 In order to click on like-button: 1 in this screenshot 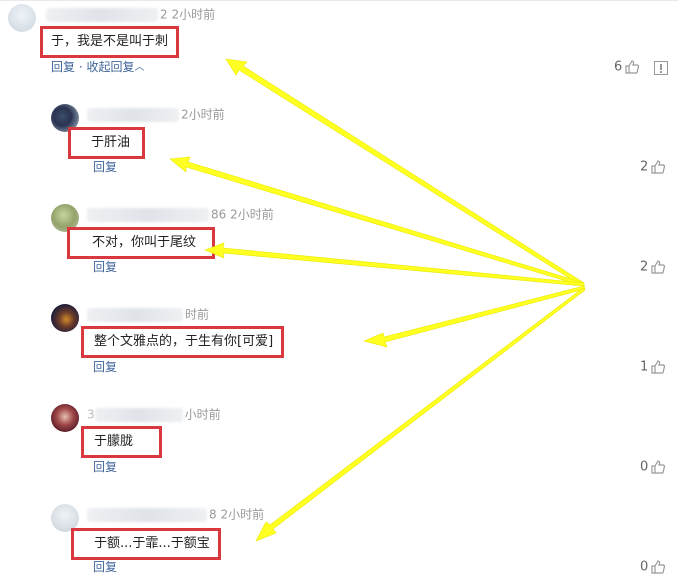, I will do `click(653, 367)`.